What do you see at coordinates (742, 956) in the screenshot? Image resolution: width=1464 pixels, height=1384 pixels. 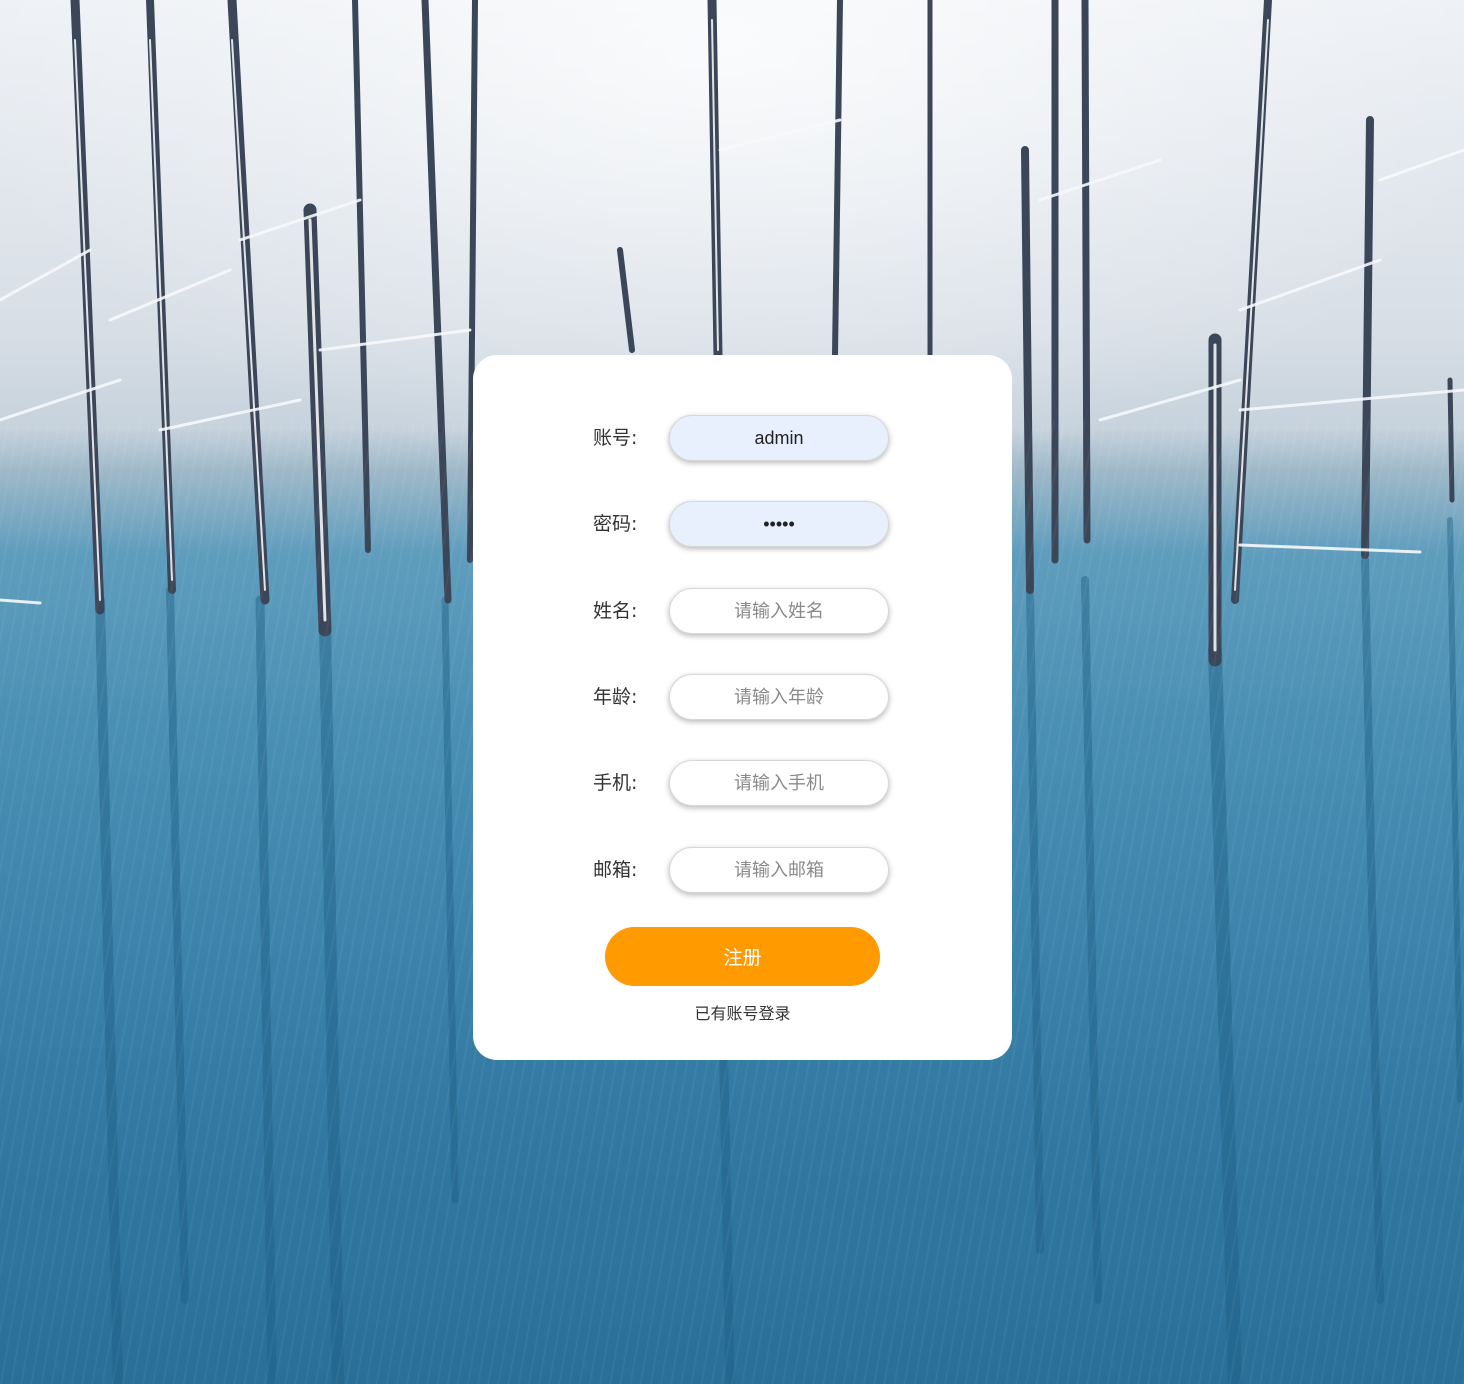 I see `register-button: 注册` at bounding box center [742, 956].